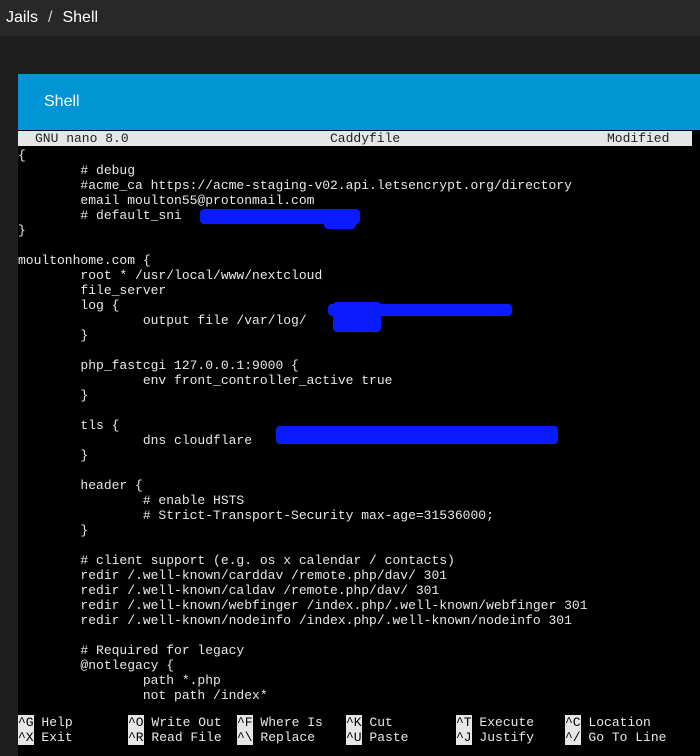 The height and width of the screenshot is (756, 700). I want to click on breadcrumb-item-shell: Shell, so click(80, 17).